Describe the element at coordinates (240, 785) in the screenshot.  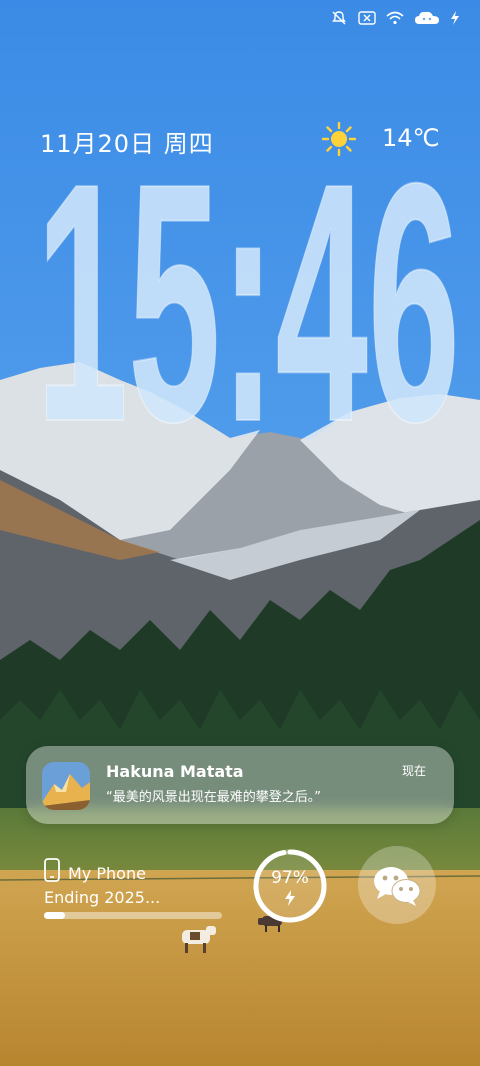
I see `music-notification: Hakuna Matata 现在 “最美的风景出现在最难的攀登之后。”` at that location.